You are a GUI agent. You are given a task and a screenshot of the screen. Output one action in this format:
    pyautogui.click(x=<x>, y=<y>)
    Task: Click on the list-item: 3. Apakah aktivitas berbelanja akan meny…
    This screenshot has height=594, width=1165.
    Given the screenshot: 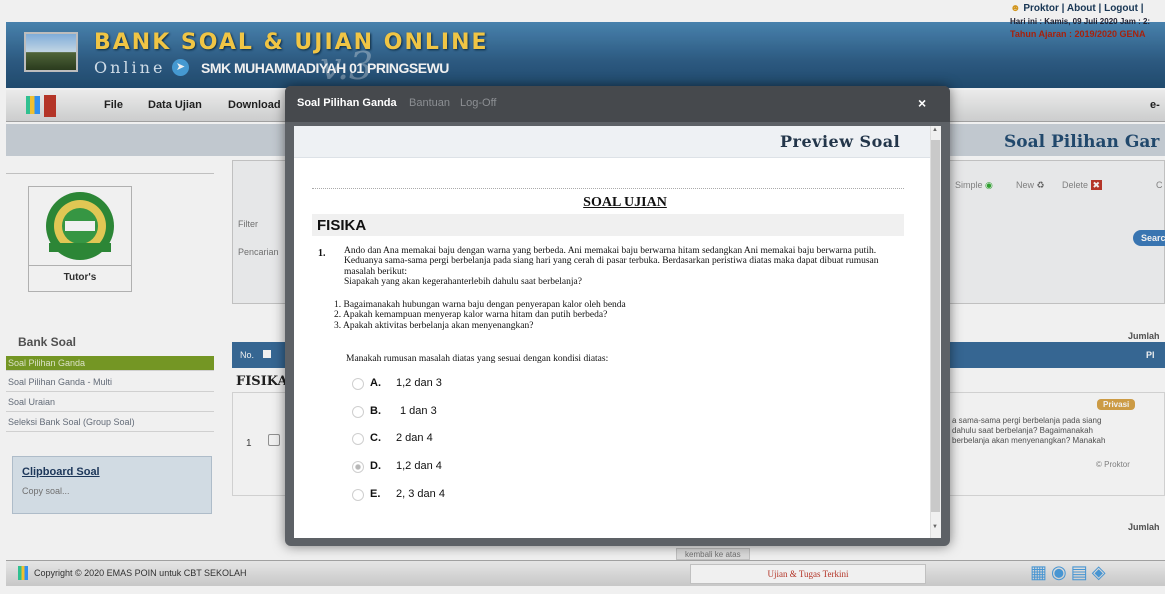 What is the action you would take?
    pyautogui.click(x=434, y=325)
    